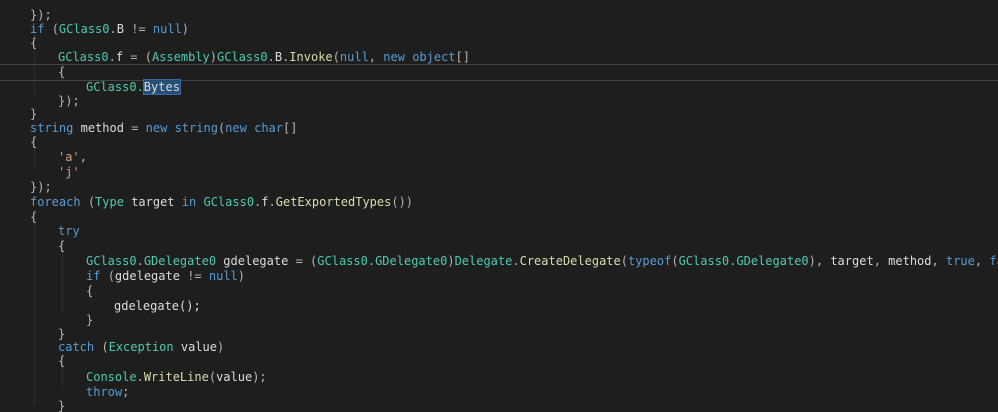  I want to click on code-text: try, so click(69, 231).